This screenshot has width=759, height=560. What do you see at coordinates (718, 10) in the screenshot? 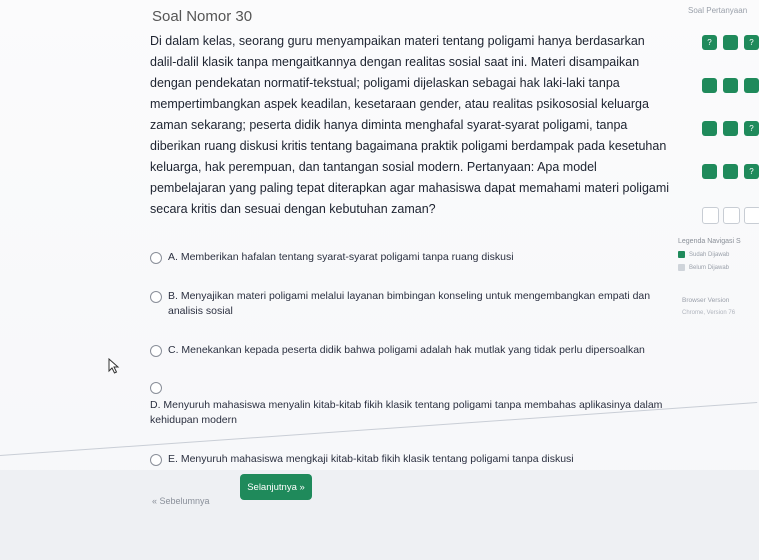
I see `navigator-title: Soal Pertanyaan` at bounding box center [718, 10].